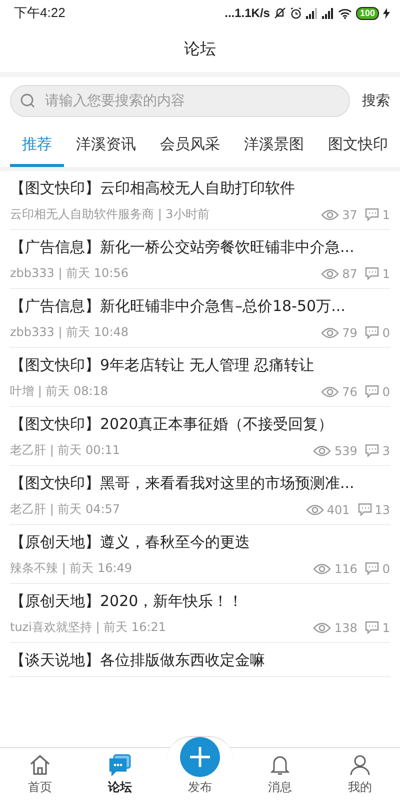 The height and width of the screenshot is (800, 400). What do you see at coordinates (120, 765) in the screenshot?
I see `chat-icon` at bounding box center [120, 765].